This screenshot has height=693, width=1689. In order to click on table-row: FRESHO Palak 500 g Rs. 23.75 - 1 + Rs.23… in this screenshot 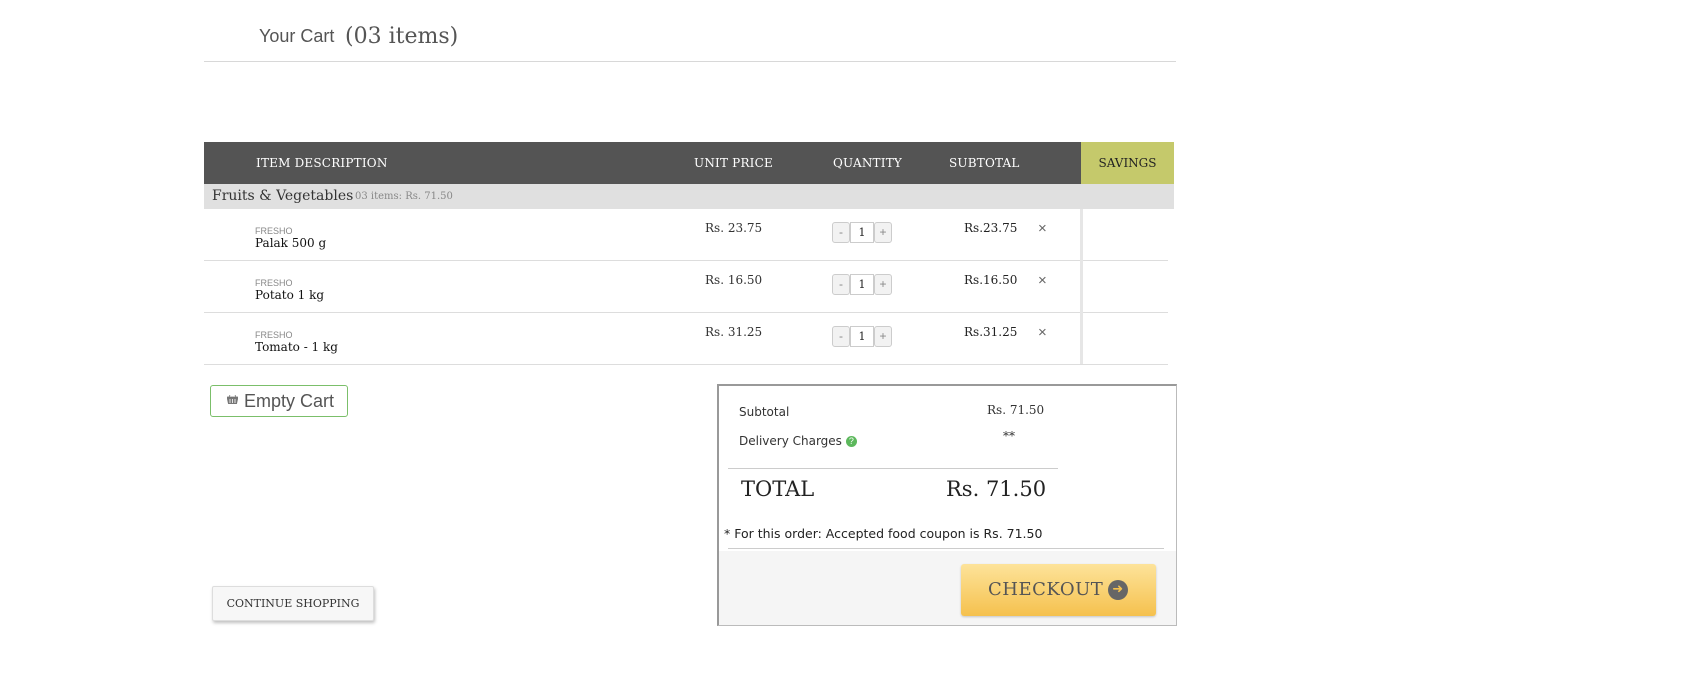, I will do `click(686, 235)`.